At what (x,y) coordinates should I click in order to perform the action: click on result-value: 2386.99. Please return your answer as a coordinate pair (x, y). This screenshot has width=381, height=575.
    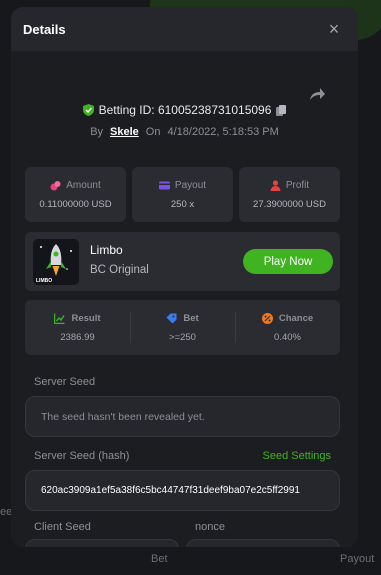
    Looking at the image, I should click on (77, 337).